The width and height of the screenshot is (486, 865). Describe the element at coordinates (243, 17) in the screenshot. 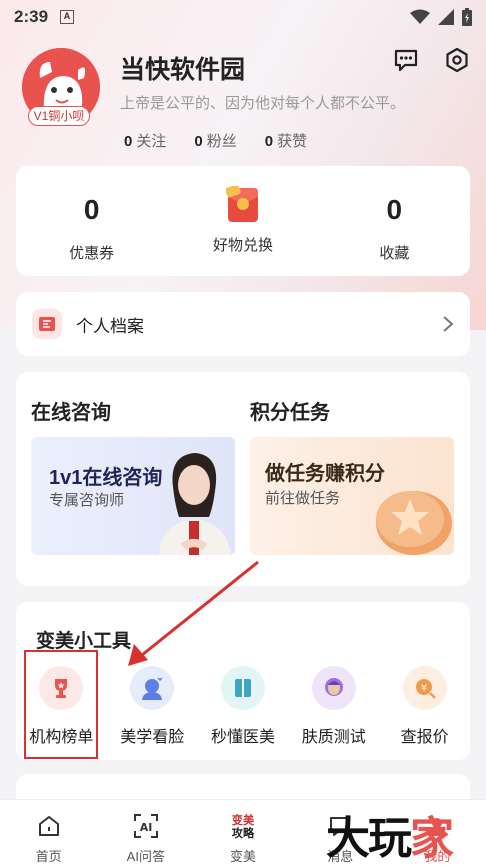

I see `status-bar: 2:39 A` at that location.